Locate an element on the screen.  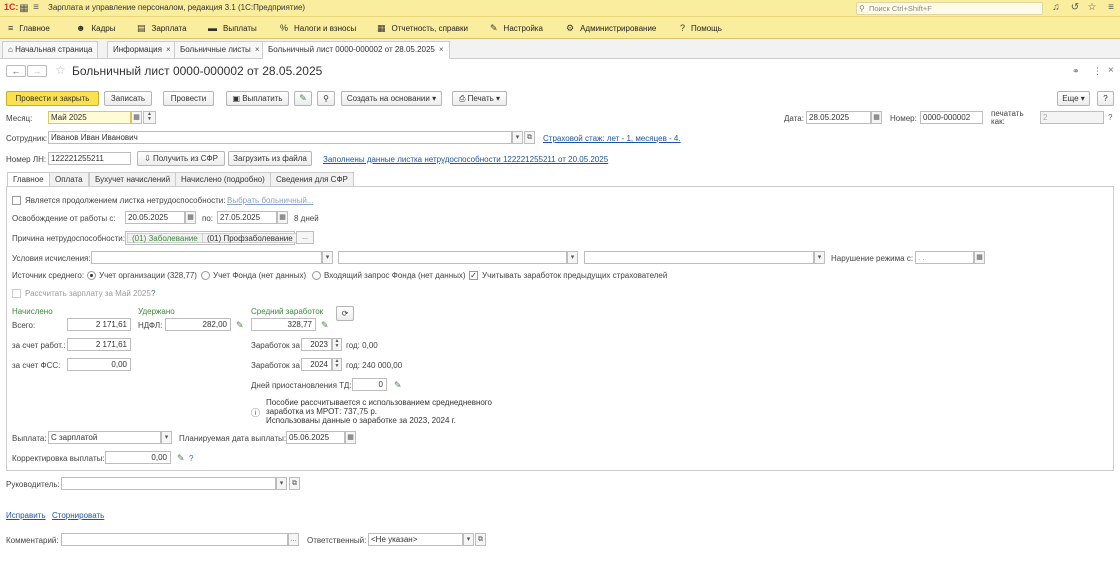
edit-avg-icon: ✎ is located at coordinates (325, 325).